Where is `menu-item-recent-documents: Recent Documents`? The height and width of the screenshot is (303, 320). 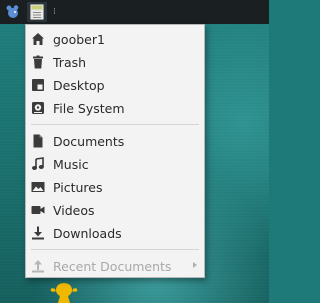
menu-item-recent-documents: Recent Documents is located at coordinates (115, 266).